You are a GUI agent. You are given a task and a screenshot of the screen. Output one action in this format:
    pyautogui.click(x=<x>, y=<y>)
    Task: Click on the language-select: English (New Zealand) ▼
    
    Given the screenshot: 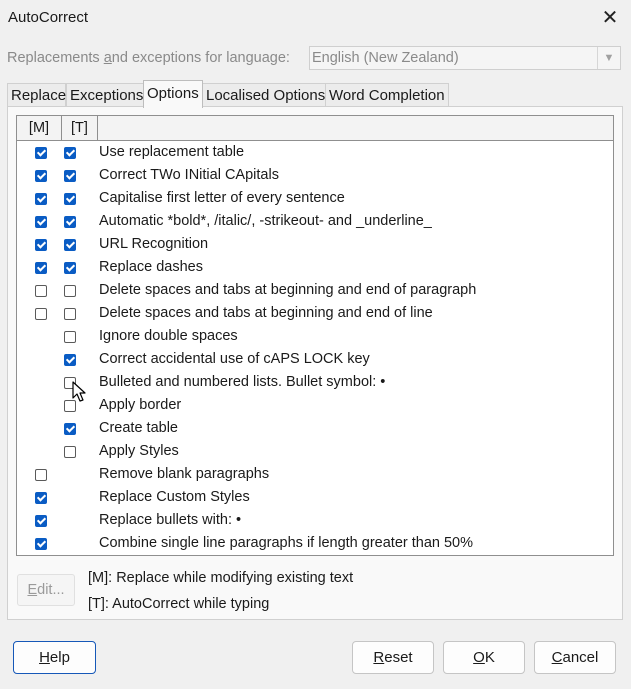 What is the action you would take?
    pyautogui.click(x=465, y=58)
    